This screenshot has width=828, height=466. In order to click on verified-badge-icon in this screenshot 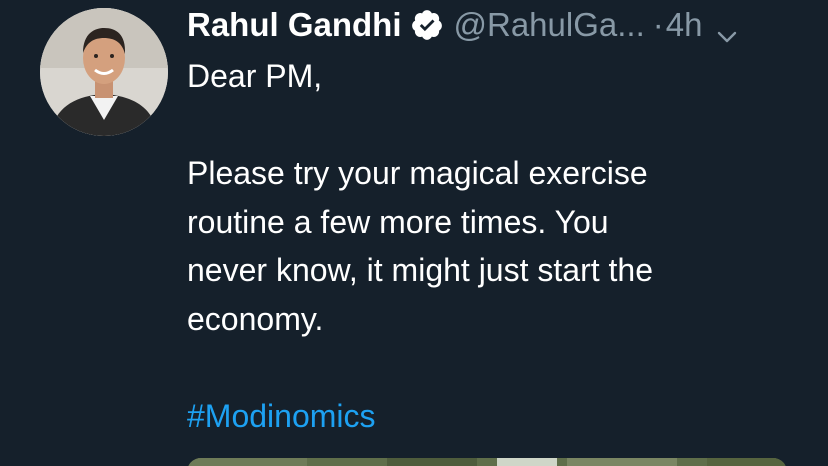, I will do `click(427, 25)`.